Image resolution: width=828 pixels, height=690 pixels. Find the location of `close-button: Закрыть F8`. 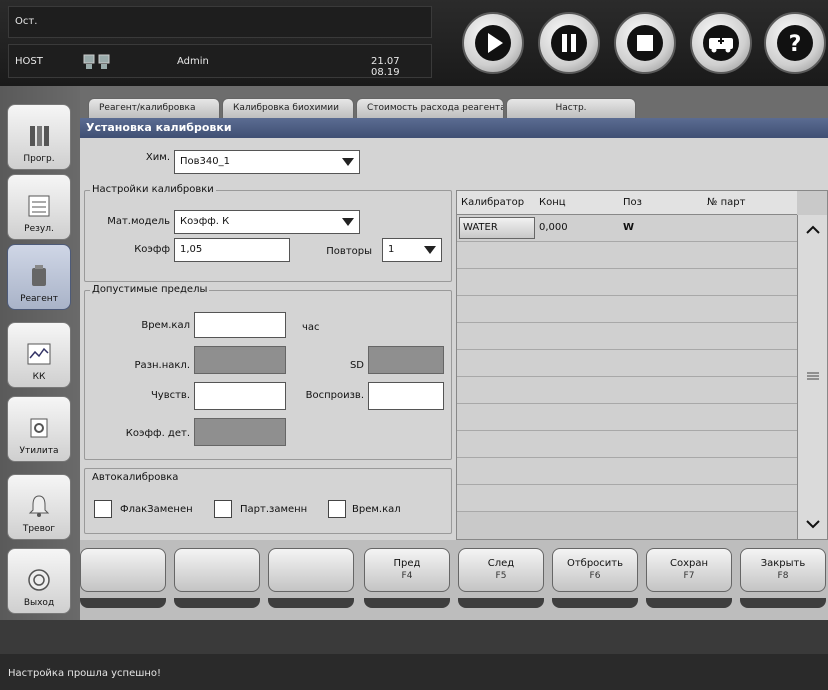

close-button: Закрыть F8 is located at coordinates (783, 570).